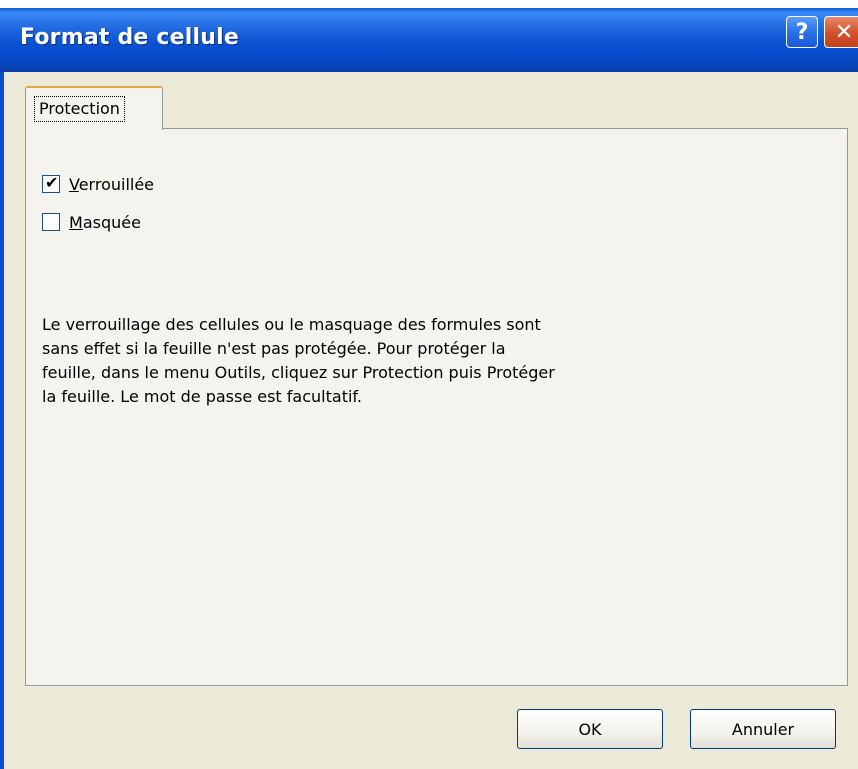 The width and height of the screenshot is (858, 769). I want to click on hidden-label: Masquée, so click(105, 222).